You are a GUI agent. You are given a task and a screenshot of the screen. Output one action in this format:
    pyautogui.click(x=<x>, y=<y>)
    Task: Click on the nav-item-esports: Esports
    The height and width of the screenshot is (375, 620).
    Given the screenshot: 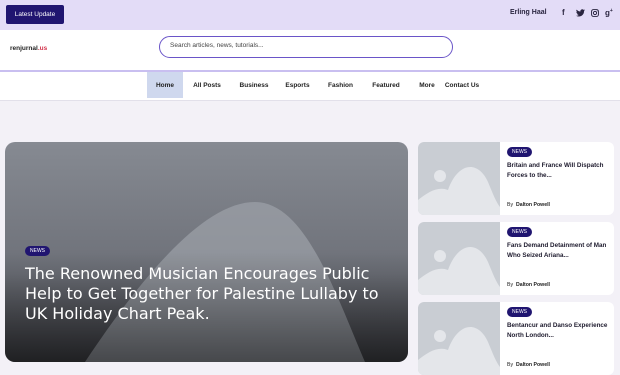 What is the action you would take?
    pyautogui.click(x=297, y=85)
    